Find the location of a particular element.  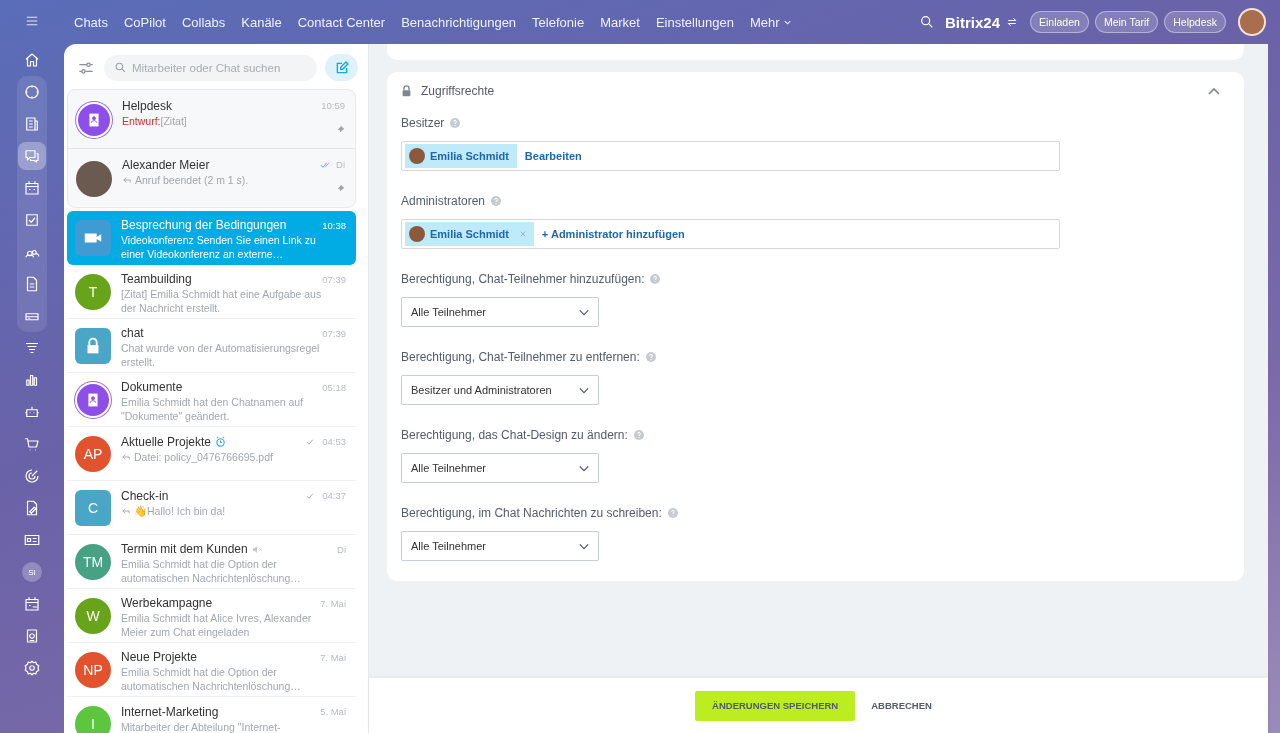

cancel-button: ABBRECHEN is located at coordinates (901, 705).